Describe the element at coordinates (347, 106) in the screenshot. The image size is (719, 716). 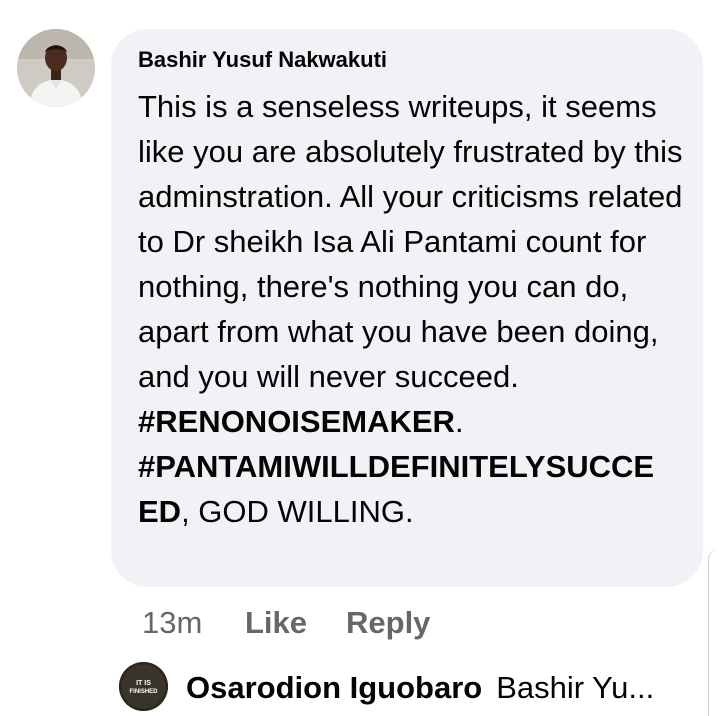
I see `comment-text-line: This is a senseless writeups, it` at that location.